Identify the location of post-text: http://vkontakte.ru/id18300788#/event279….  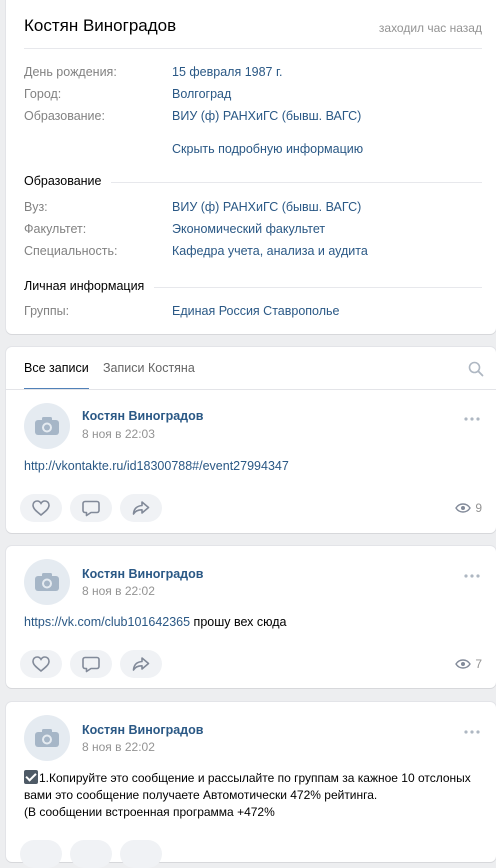
(253, 466).